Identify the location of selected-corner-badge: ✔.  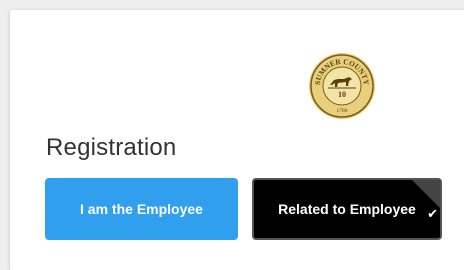
(426, 200).